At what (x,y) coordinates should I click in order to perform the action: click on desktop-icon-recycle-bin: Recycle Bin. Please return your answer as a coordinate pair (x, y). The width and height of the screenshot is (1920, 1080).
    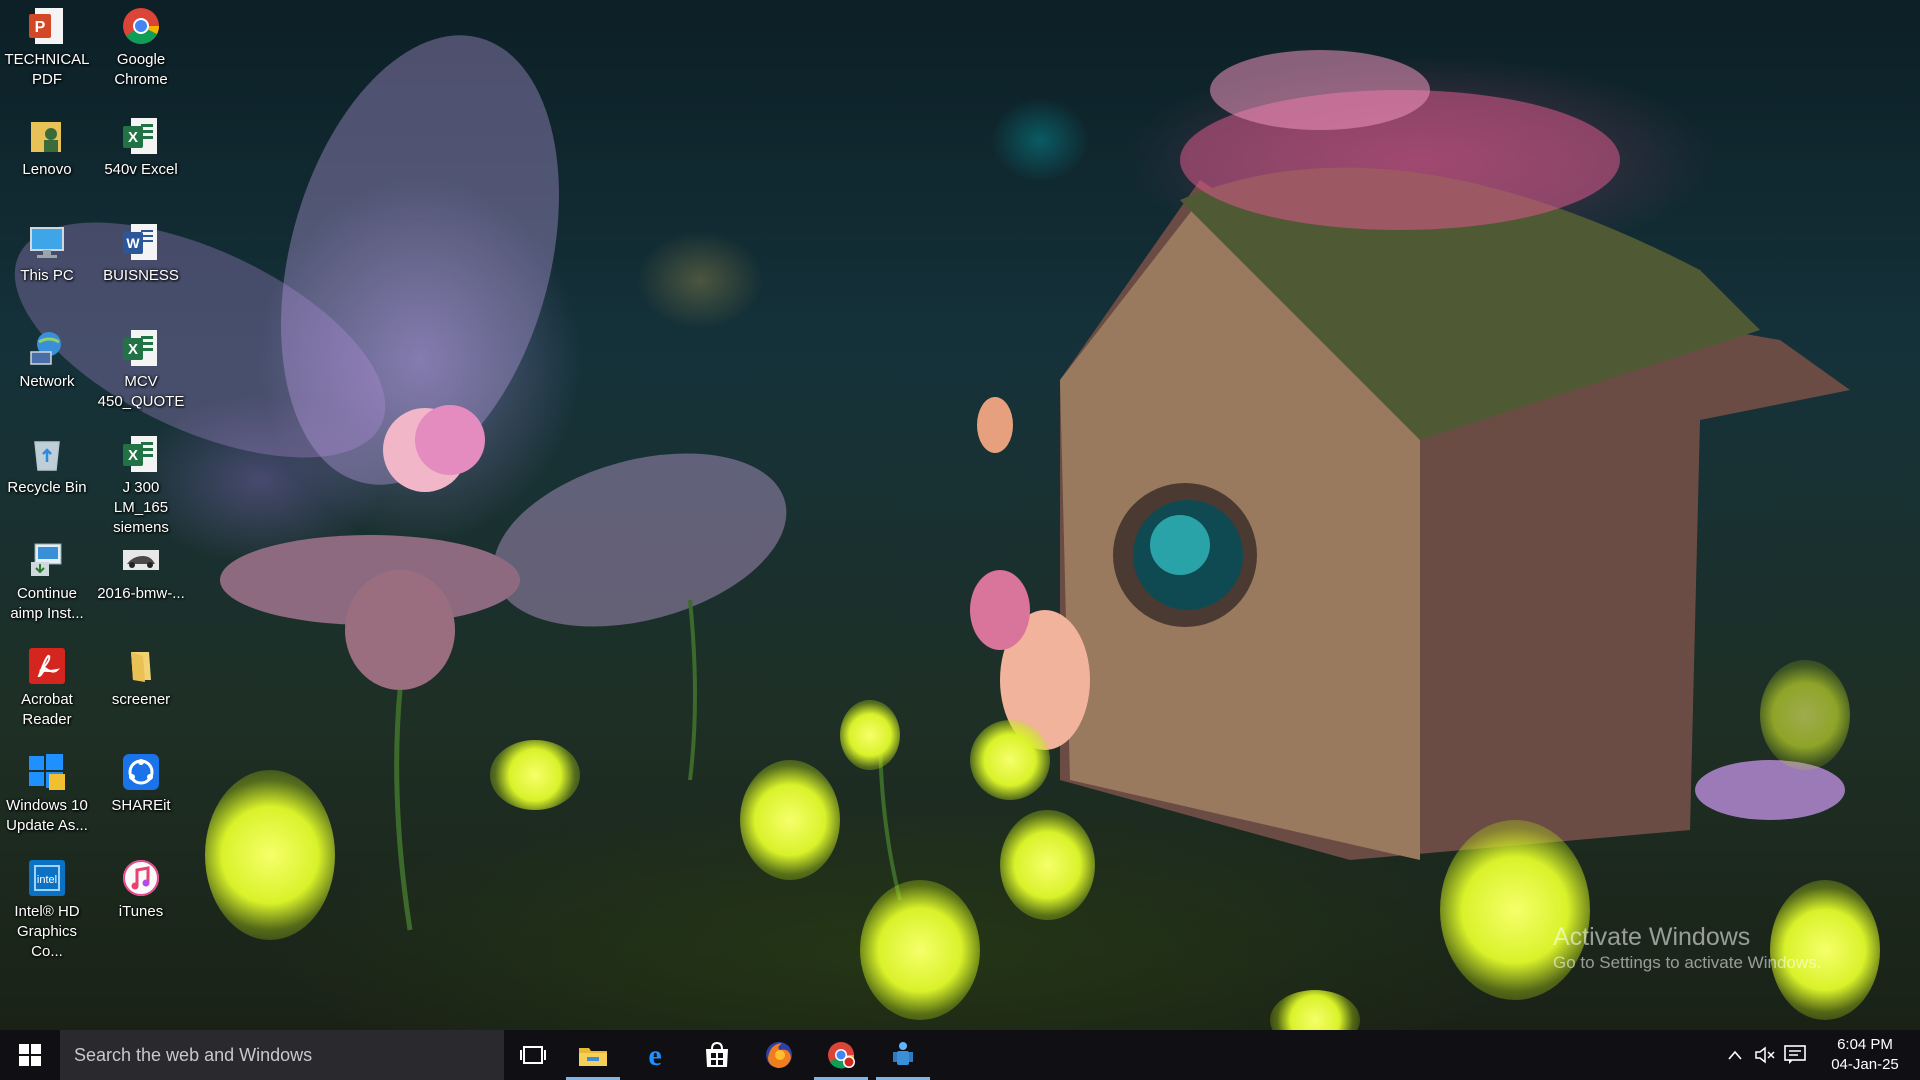
    Looking at the image, I should click on (47, 480).